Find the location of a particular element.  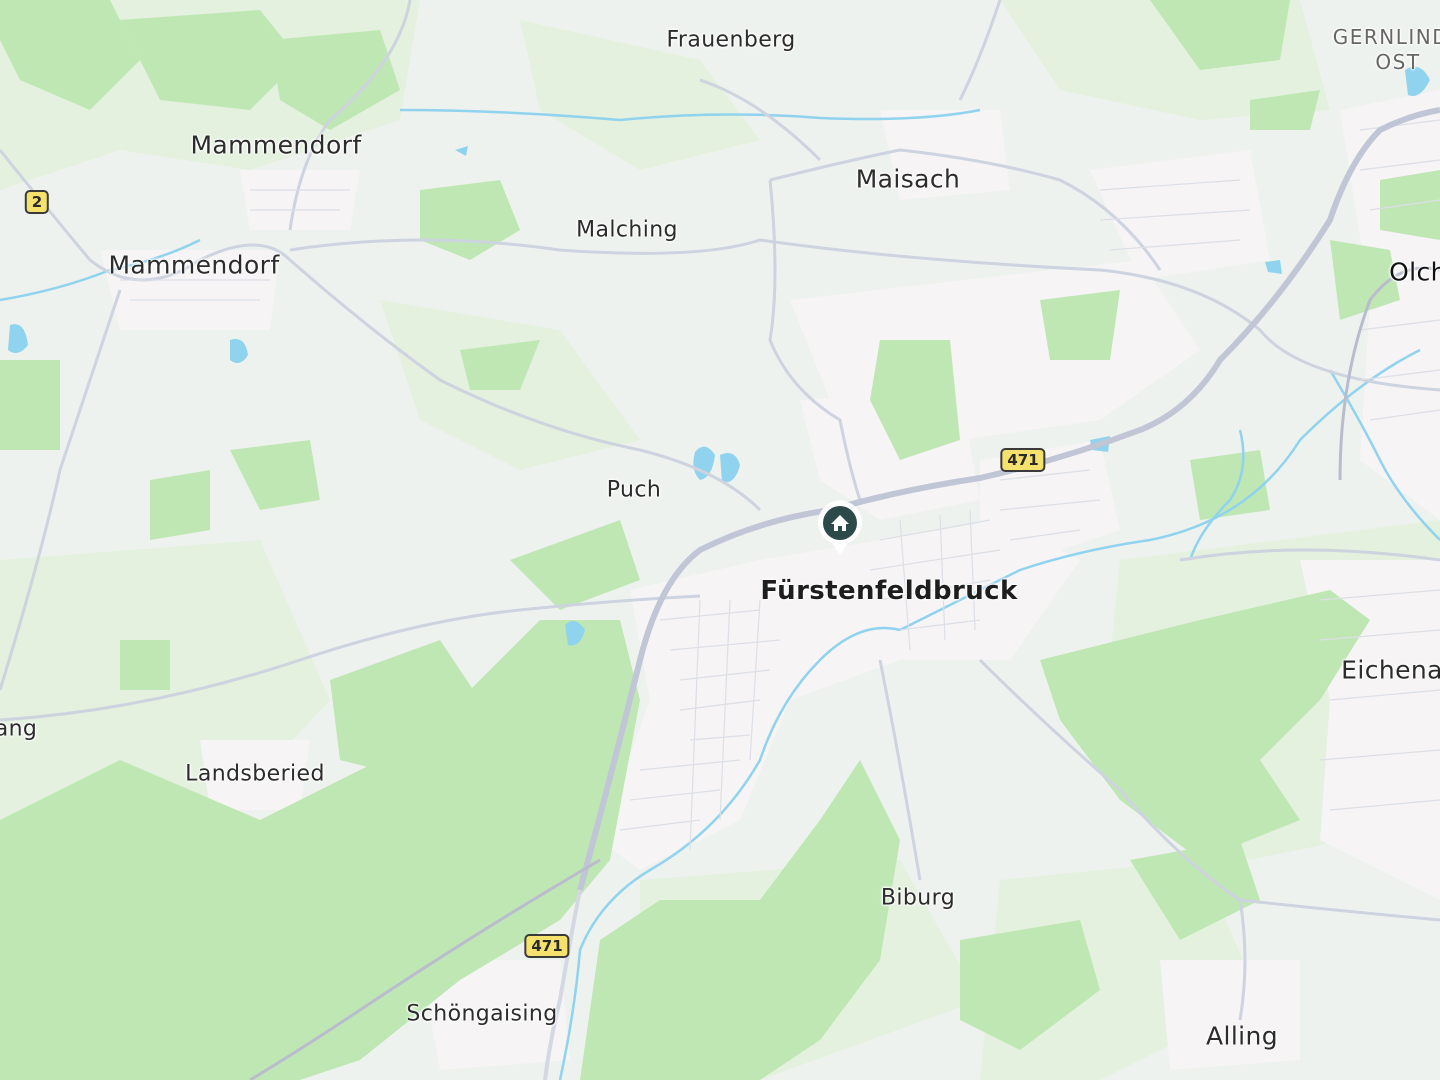

place-label-mammendorf: Mammendorf is located at coordinates (194, 265).